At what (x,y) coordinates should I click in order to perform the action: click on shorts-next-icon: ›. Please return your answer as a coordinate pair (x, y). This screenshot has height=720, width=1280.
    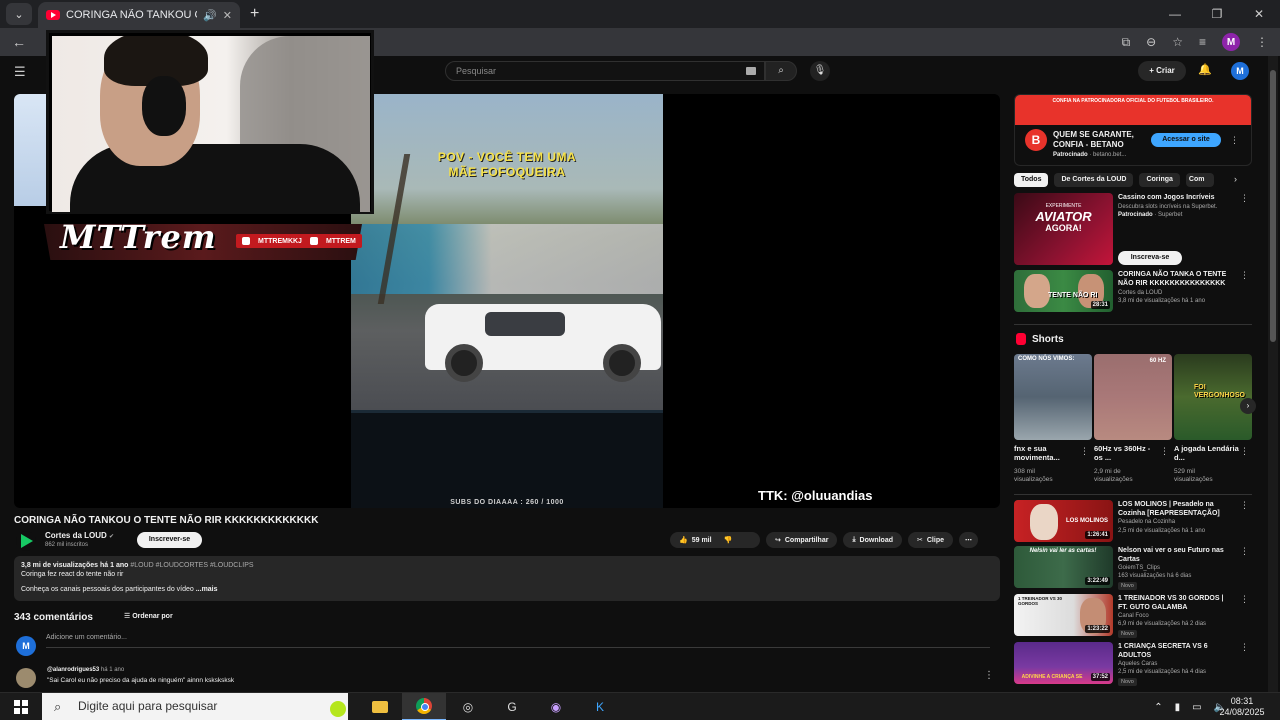
    Looking at the image, I should click on (1248, 406).